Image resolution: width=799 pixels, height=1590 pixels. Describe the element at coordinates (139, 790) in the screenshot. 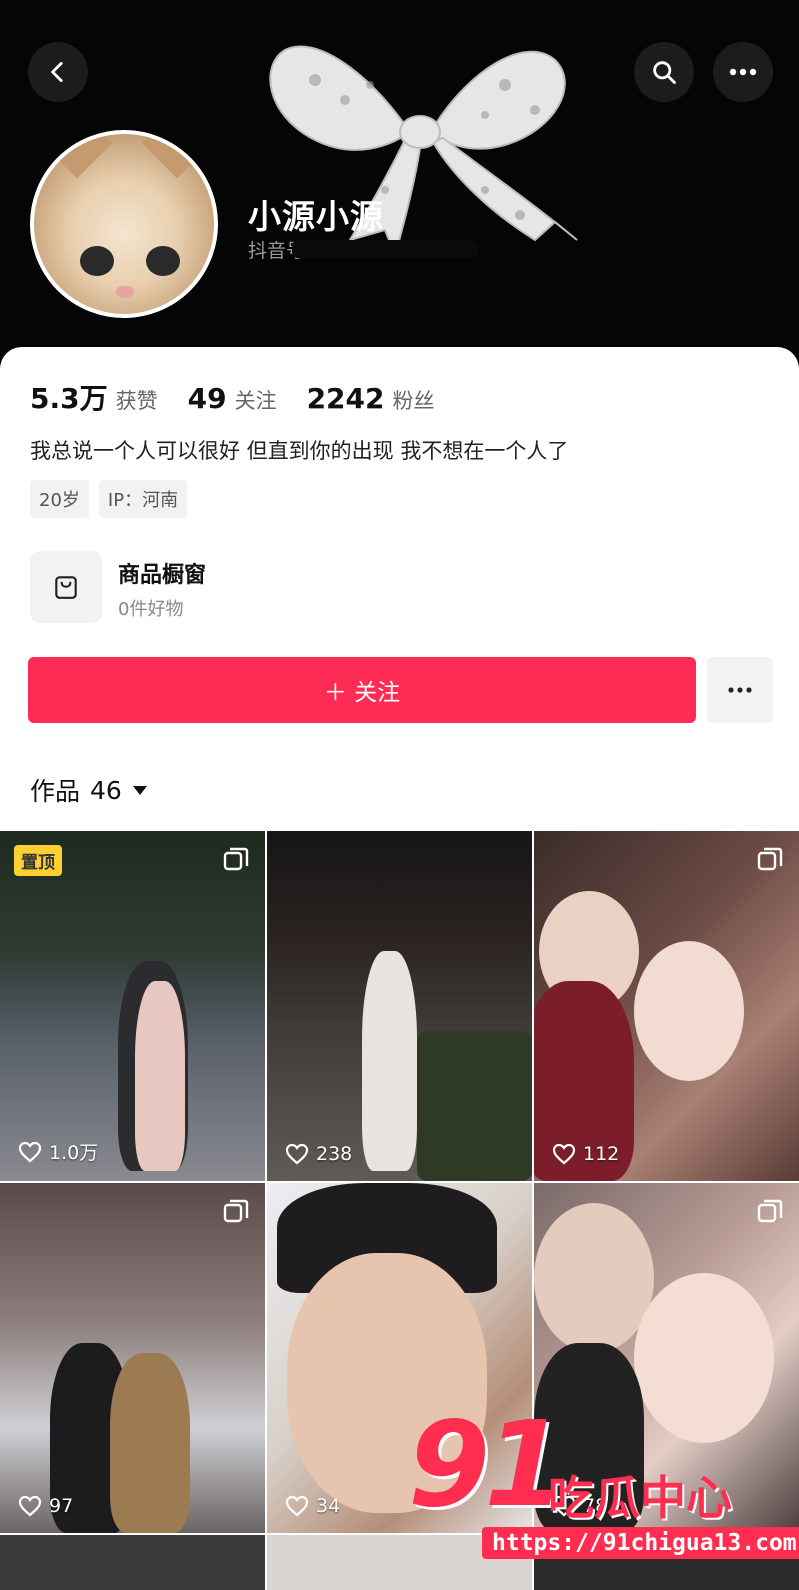

I see `caret-down-icon` at that location.